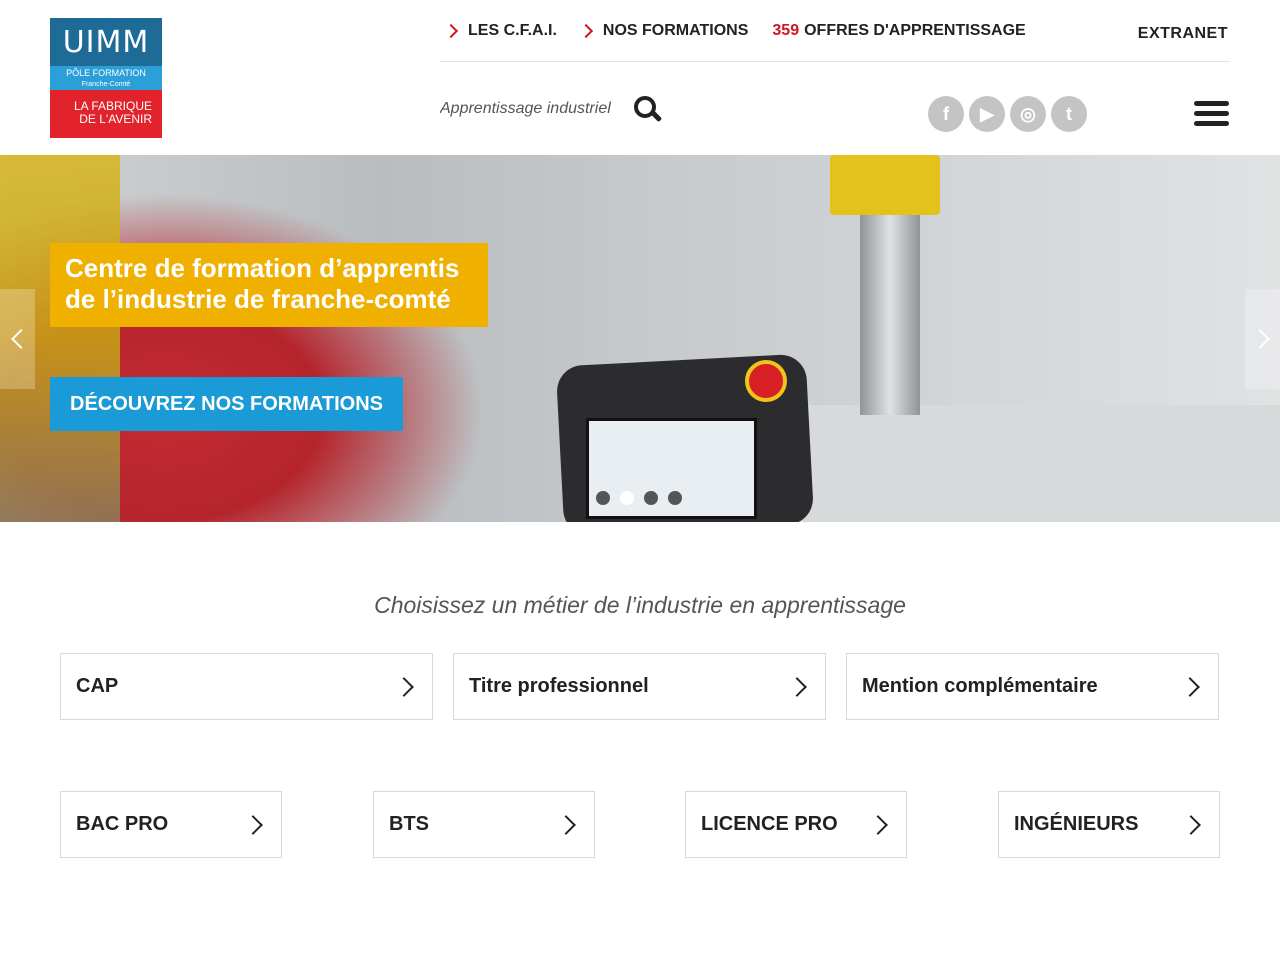 The width and height of the screenshot is (1280, 955). Describe the element at coordinates (980, 686) in the screenshot. I see `card-label: Mention complémentaire` at that location.